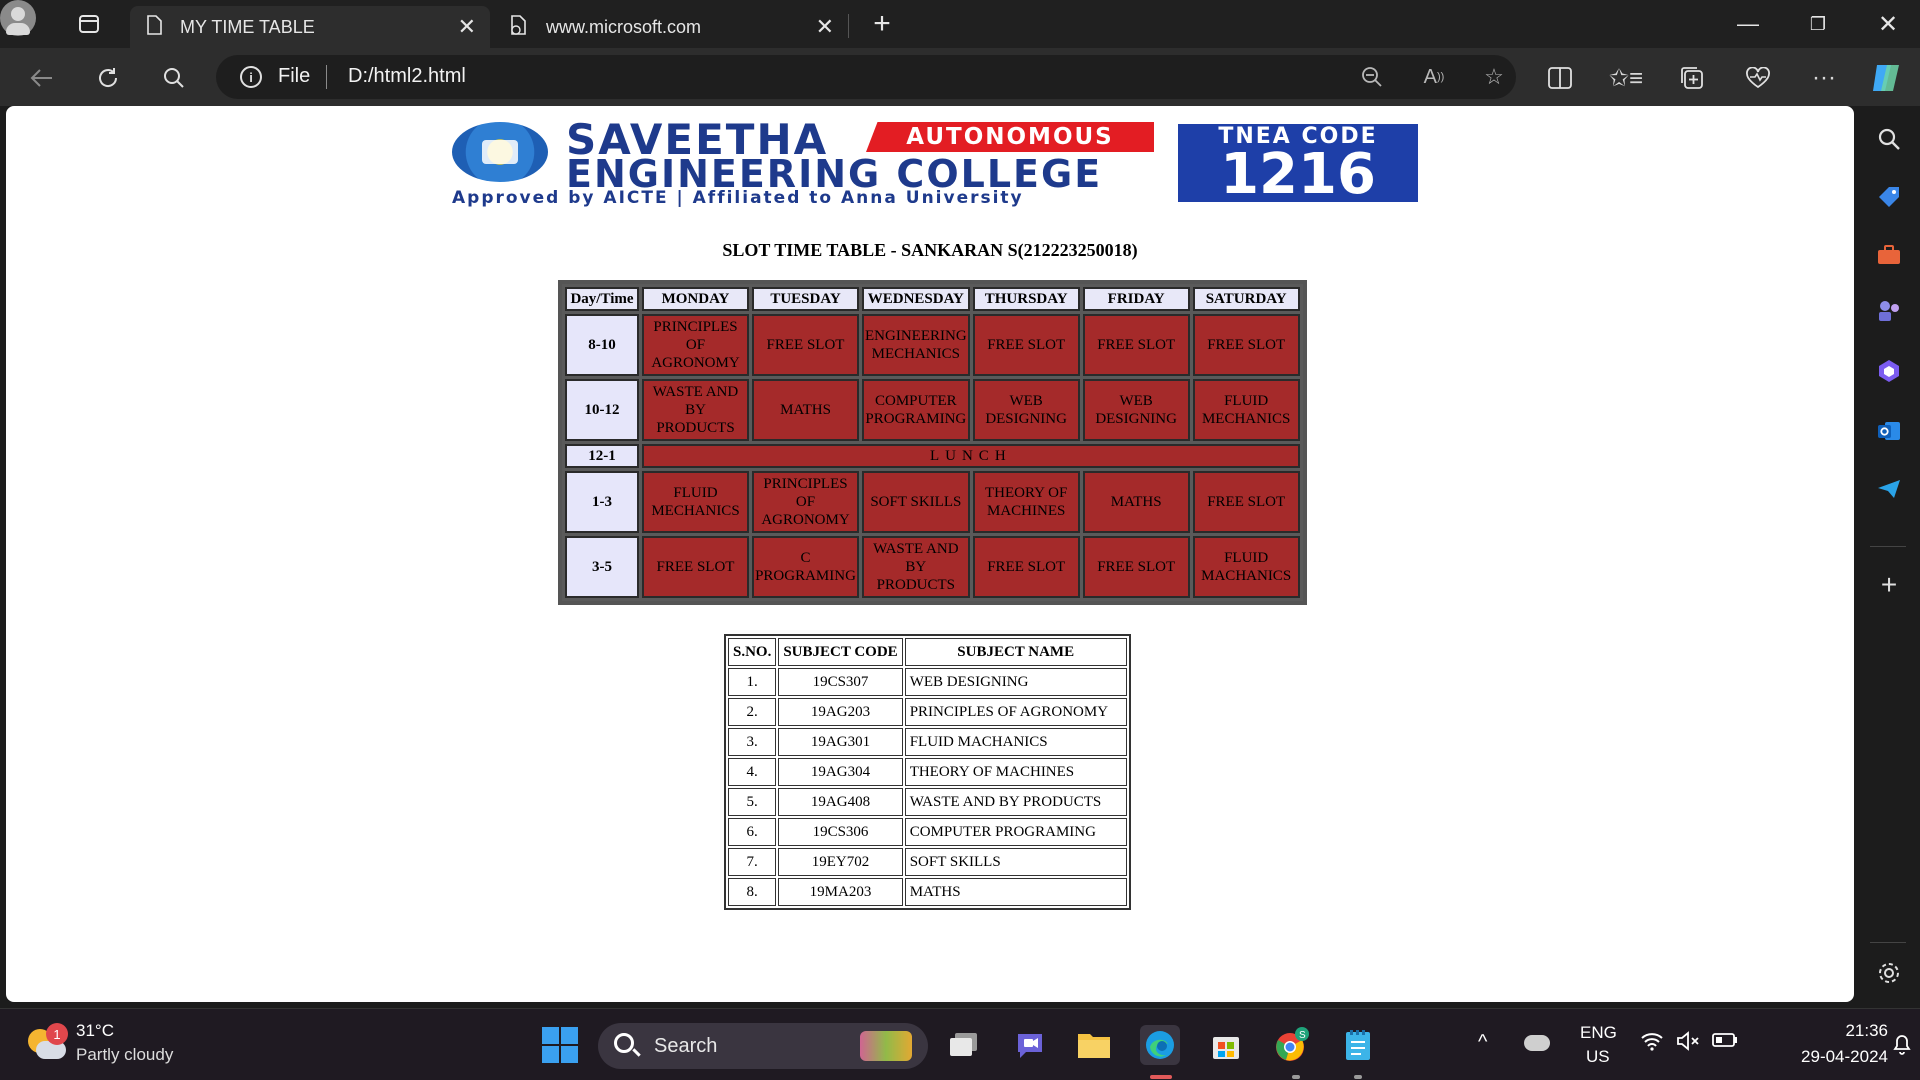 This screenshot has height=1080, width=1920. What do you see at coordinates (1372, 77) in the screenshot?
I see `zoom-out-icon` at bounding box center [1372, 77].